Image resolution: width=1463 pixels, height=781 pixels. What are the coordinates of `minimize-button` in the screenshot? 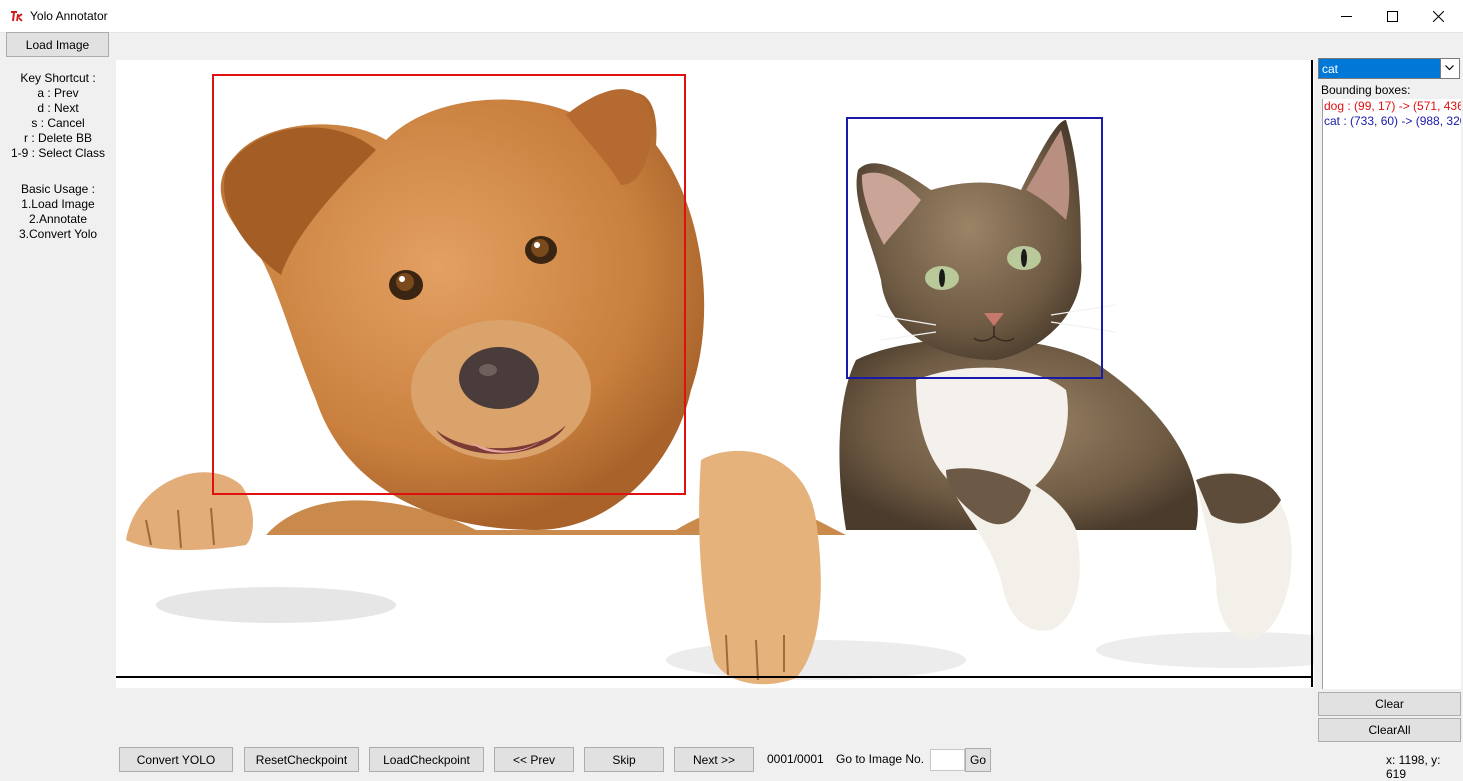 It's located at (1346, 16).